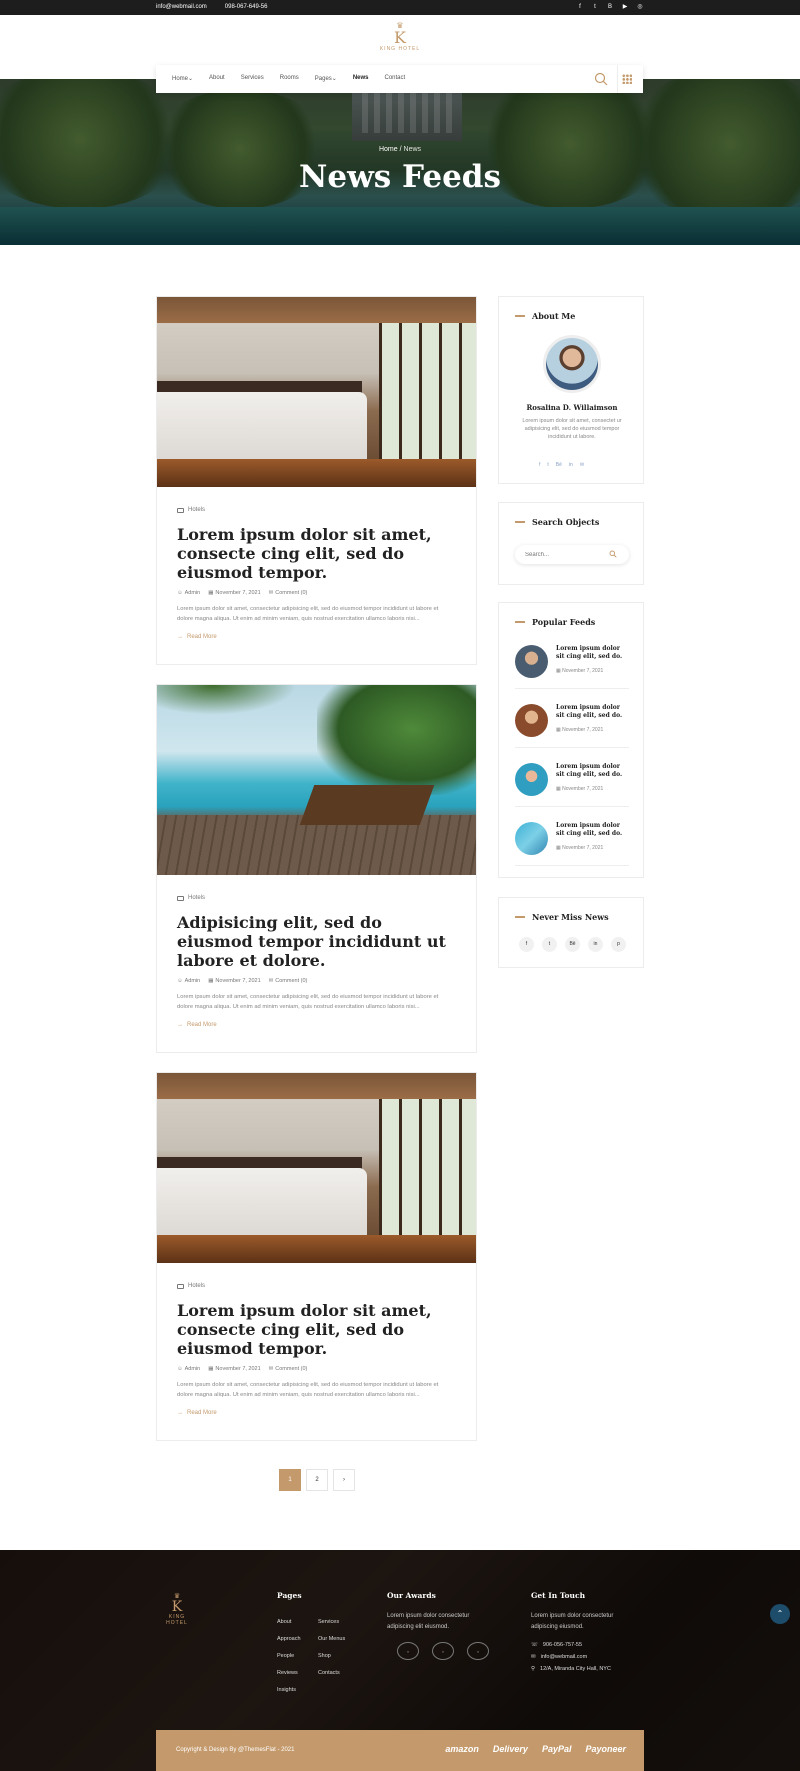 Image resolution: width=800 pixels, height=1771 pixels. What do you see at coordinates (289, 1656) in the screenshot?
I see `footer-link-people: People` at bounding box center [289, 1656].